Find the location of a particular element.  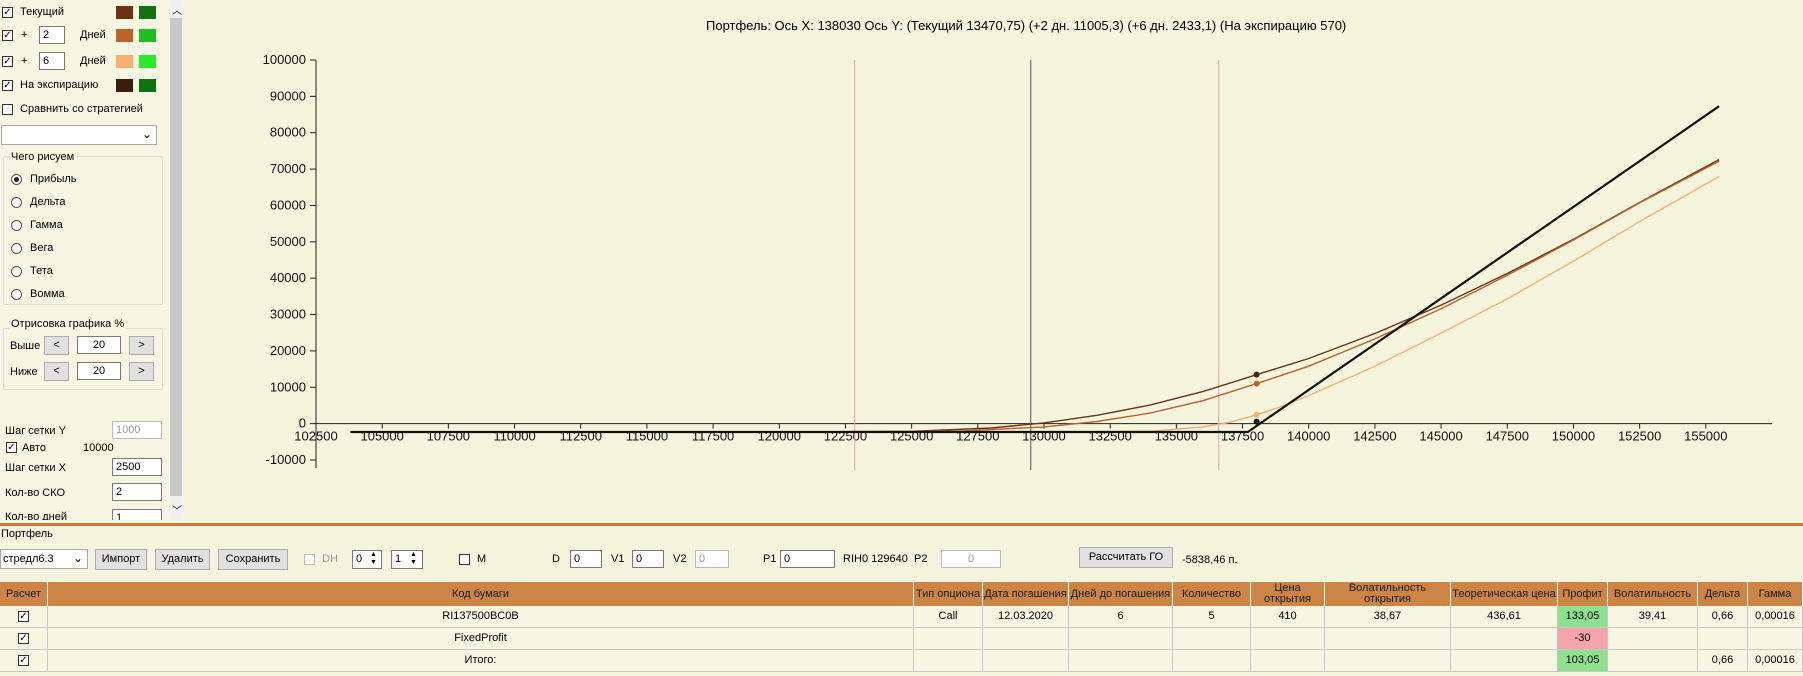

x-tick-label: 102500 is located at coordinates (315, 436).